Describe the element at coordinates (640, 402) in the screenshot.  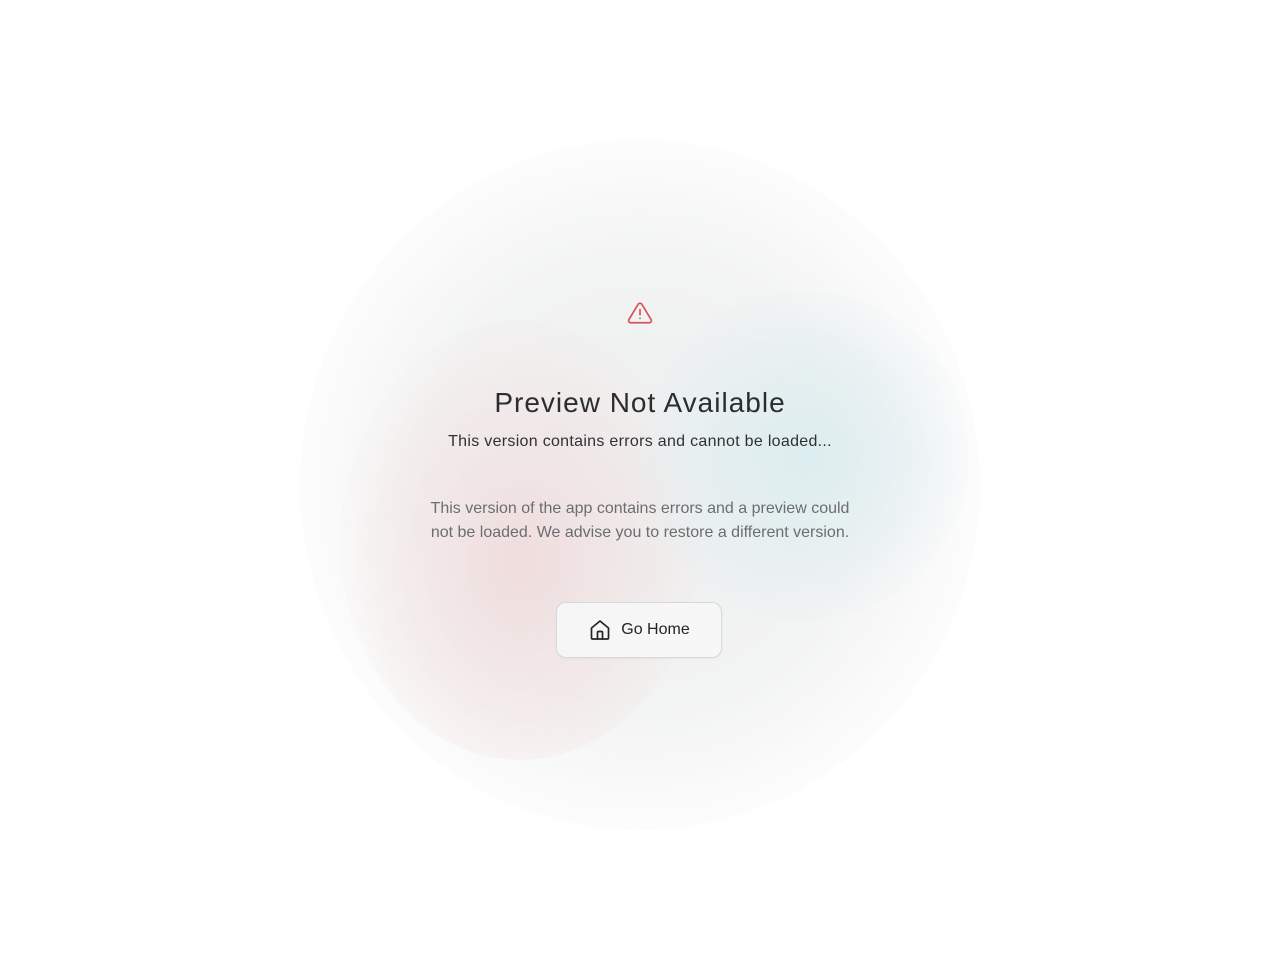
I see `page-title: Preview Not Available` at that location.